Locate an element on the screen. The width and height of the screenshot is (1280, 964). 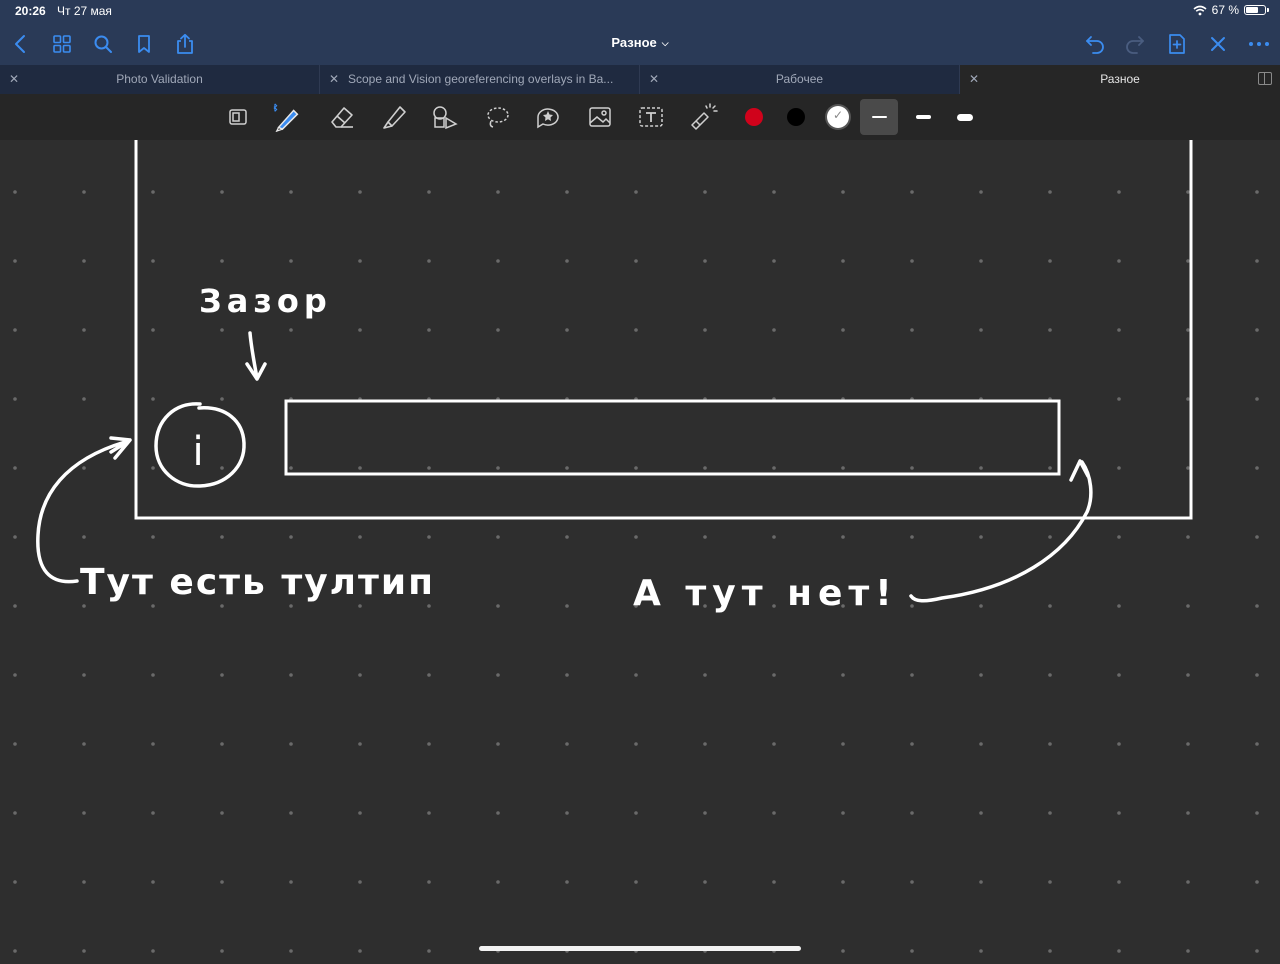
info-icon: i is located at coordinates (200, 445).